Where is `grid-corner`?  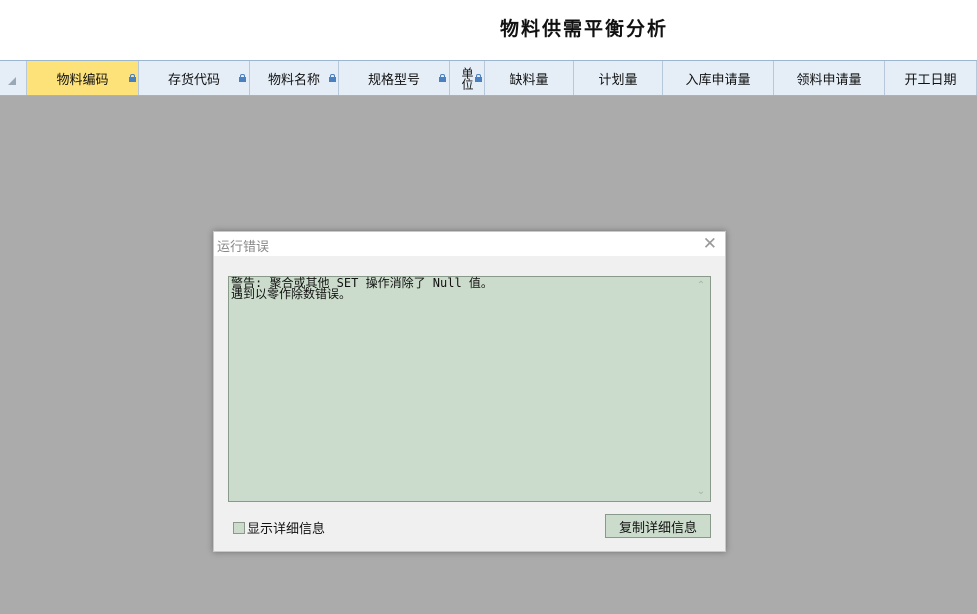
grid-corner is located at coordinates (13, 78).